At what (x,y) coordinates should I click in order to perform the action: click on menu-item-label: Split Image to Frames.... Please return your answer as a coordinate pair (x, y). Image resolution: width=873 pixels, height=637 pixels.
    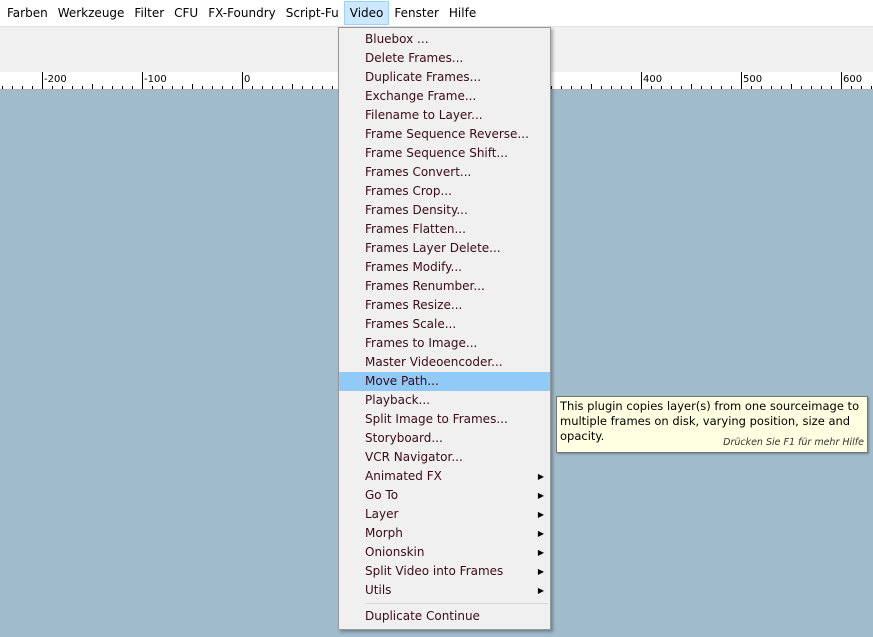
    Looking at the image, I should click on (436, 419).